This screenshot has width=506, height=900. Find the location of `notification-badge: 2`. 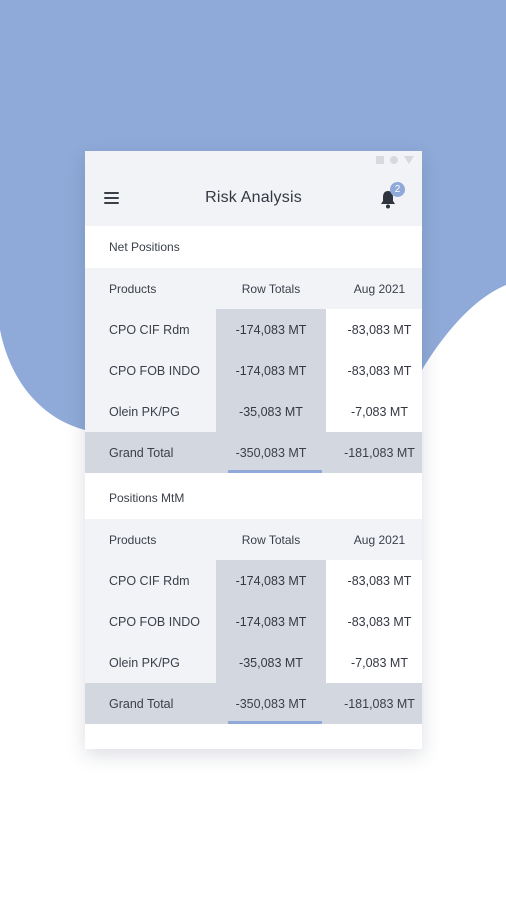

notification-badge: 2 is located at coordinates (397, 189).